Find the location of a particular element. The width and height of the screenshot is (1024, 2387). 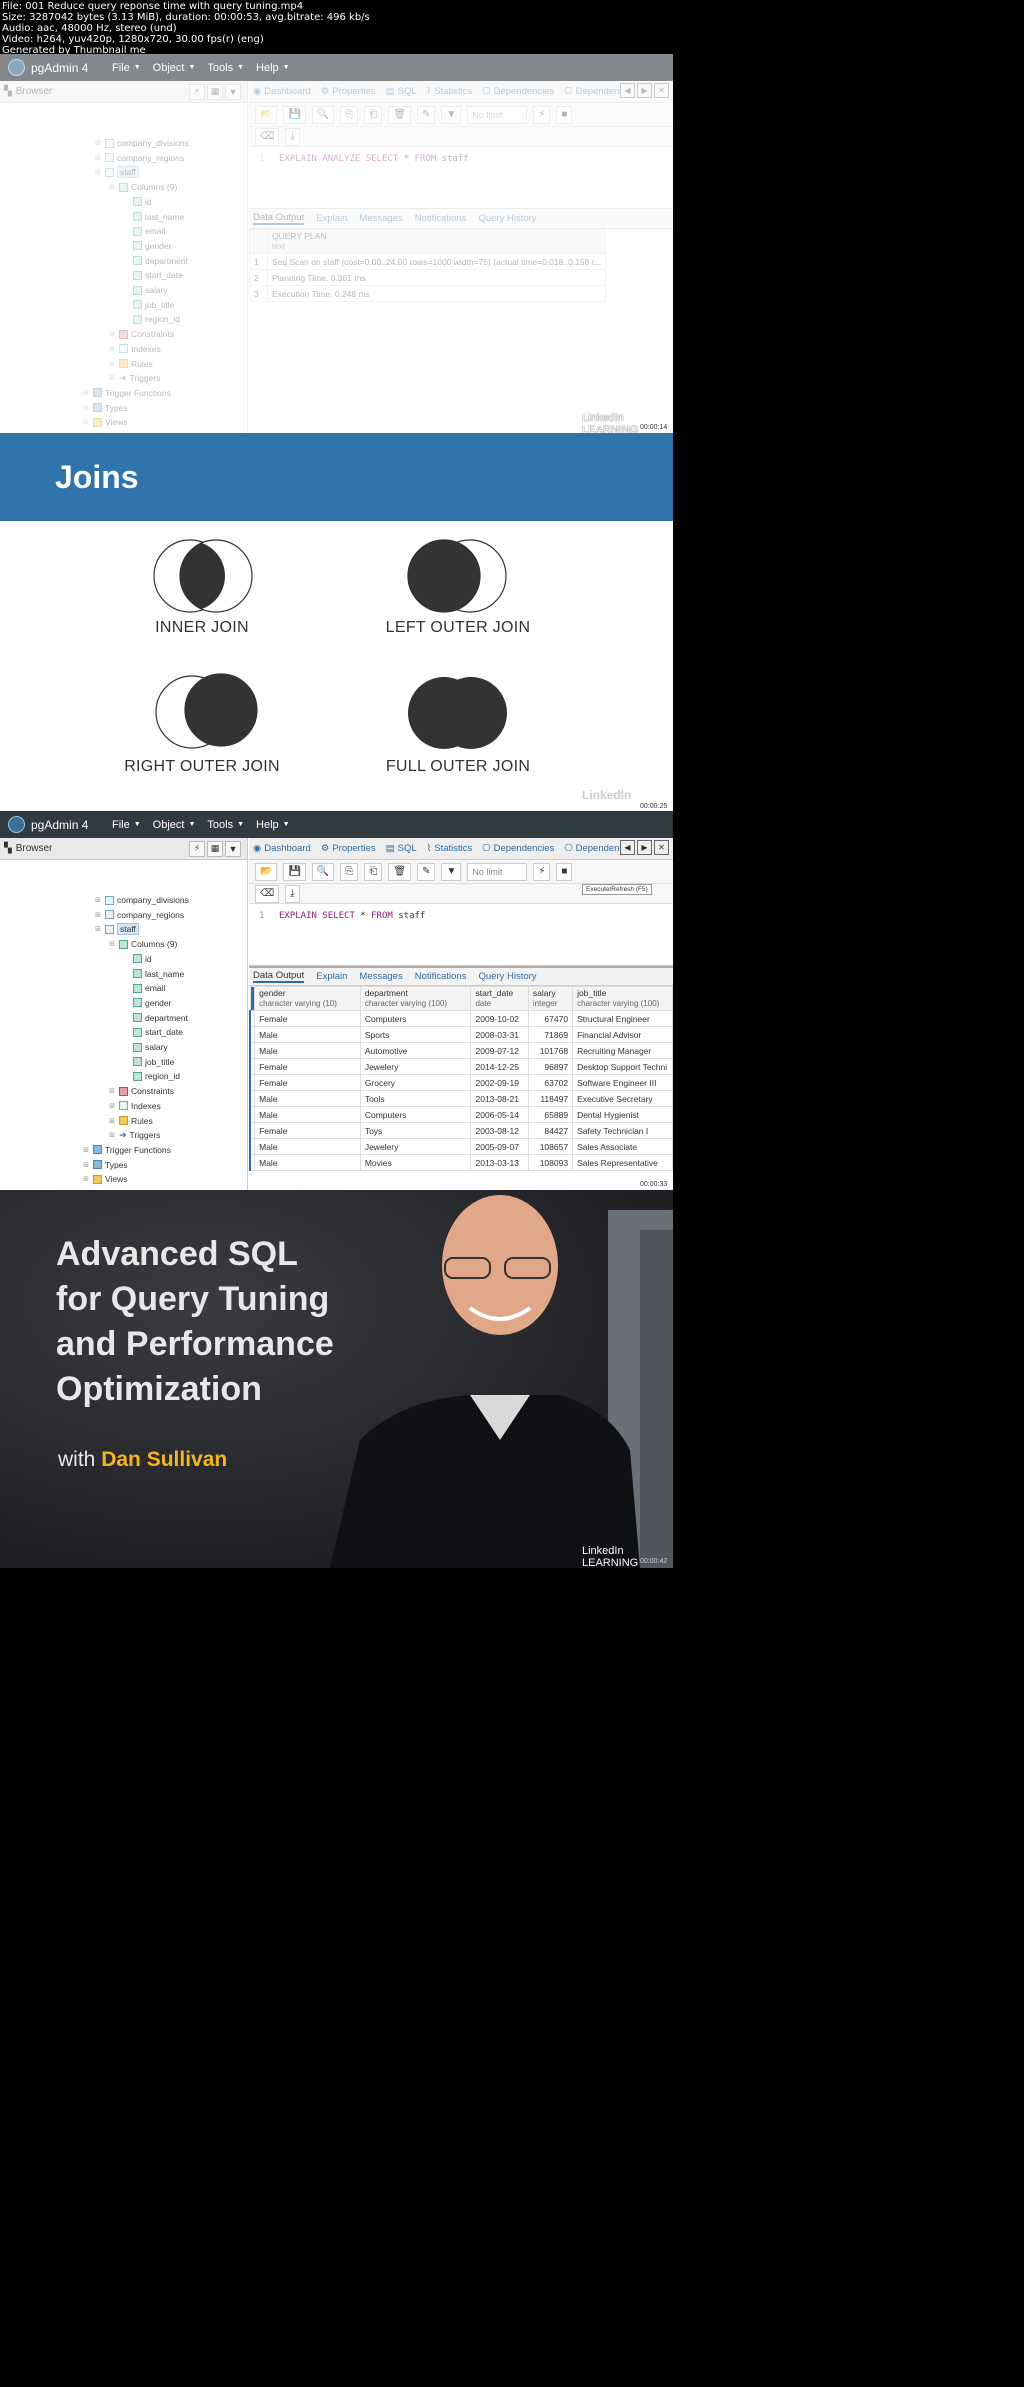

table-cell: Sports is located at coordinates (415, 1034).